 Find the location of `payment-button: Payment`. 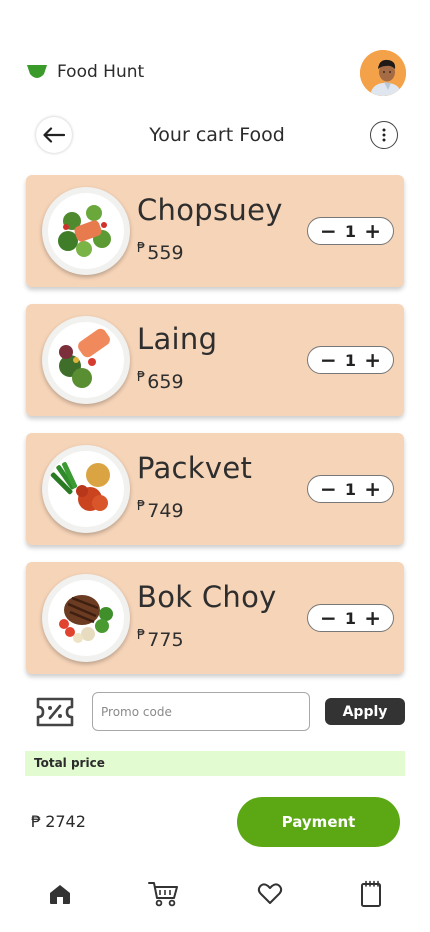

payment-button: Payment is located at coordinates (318, 822).